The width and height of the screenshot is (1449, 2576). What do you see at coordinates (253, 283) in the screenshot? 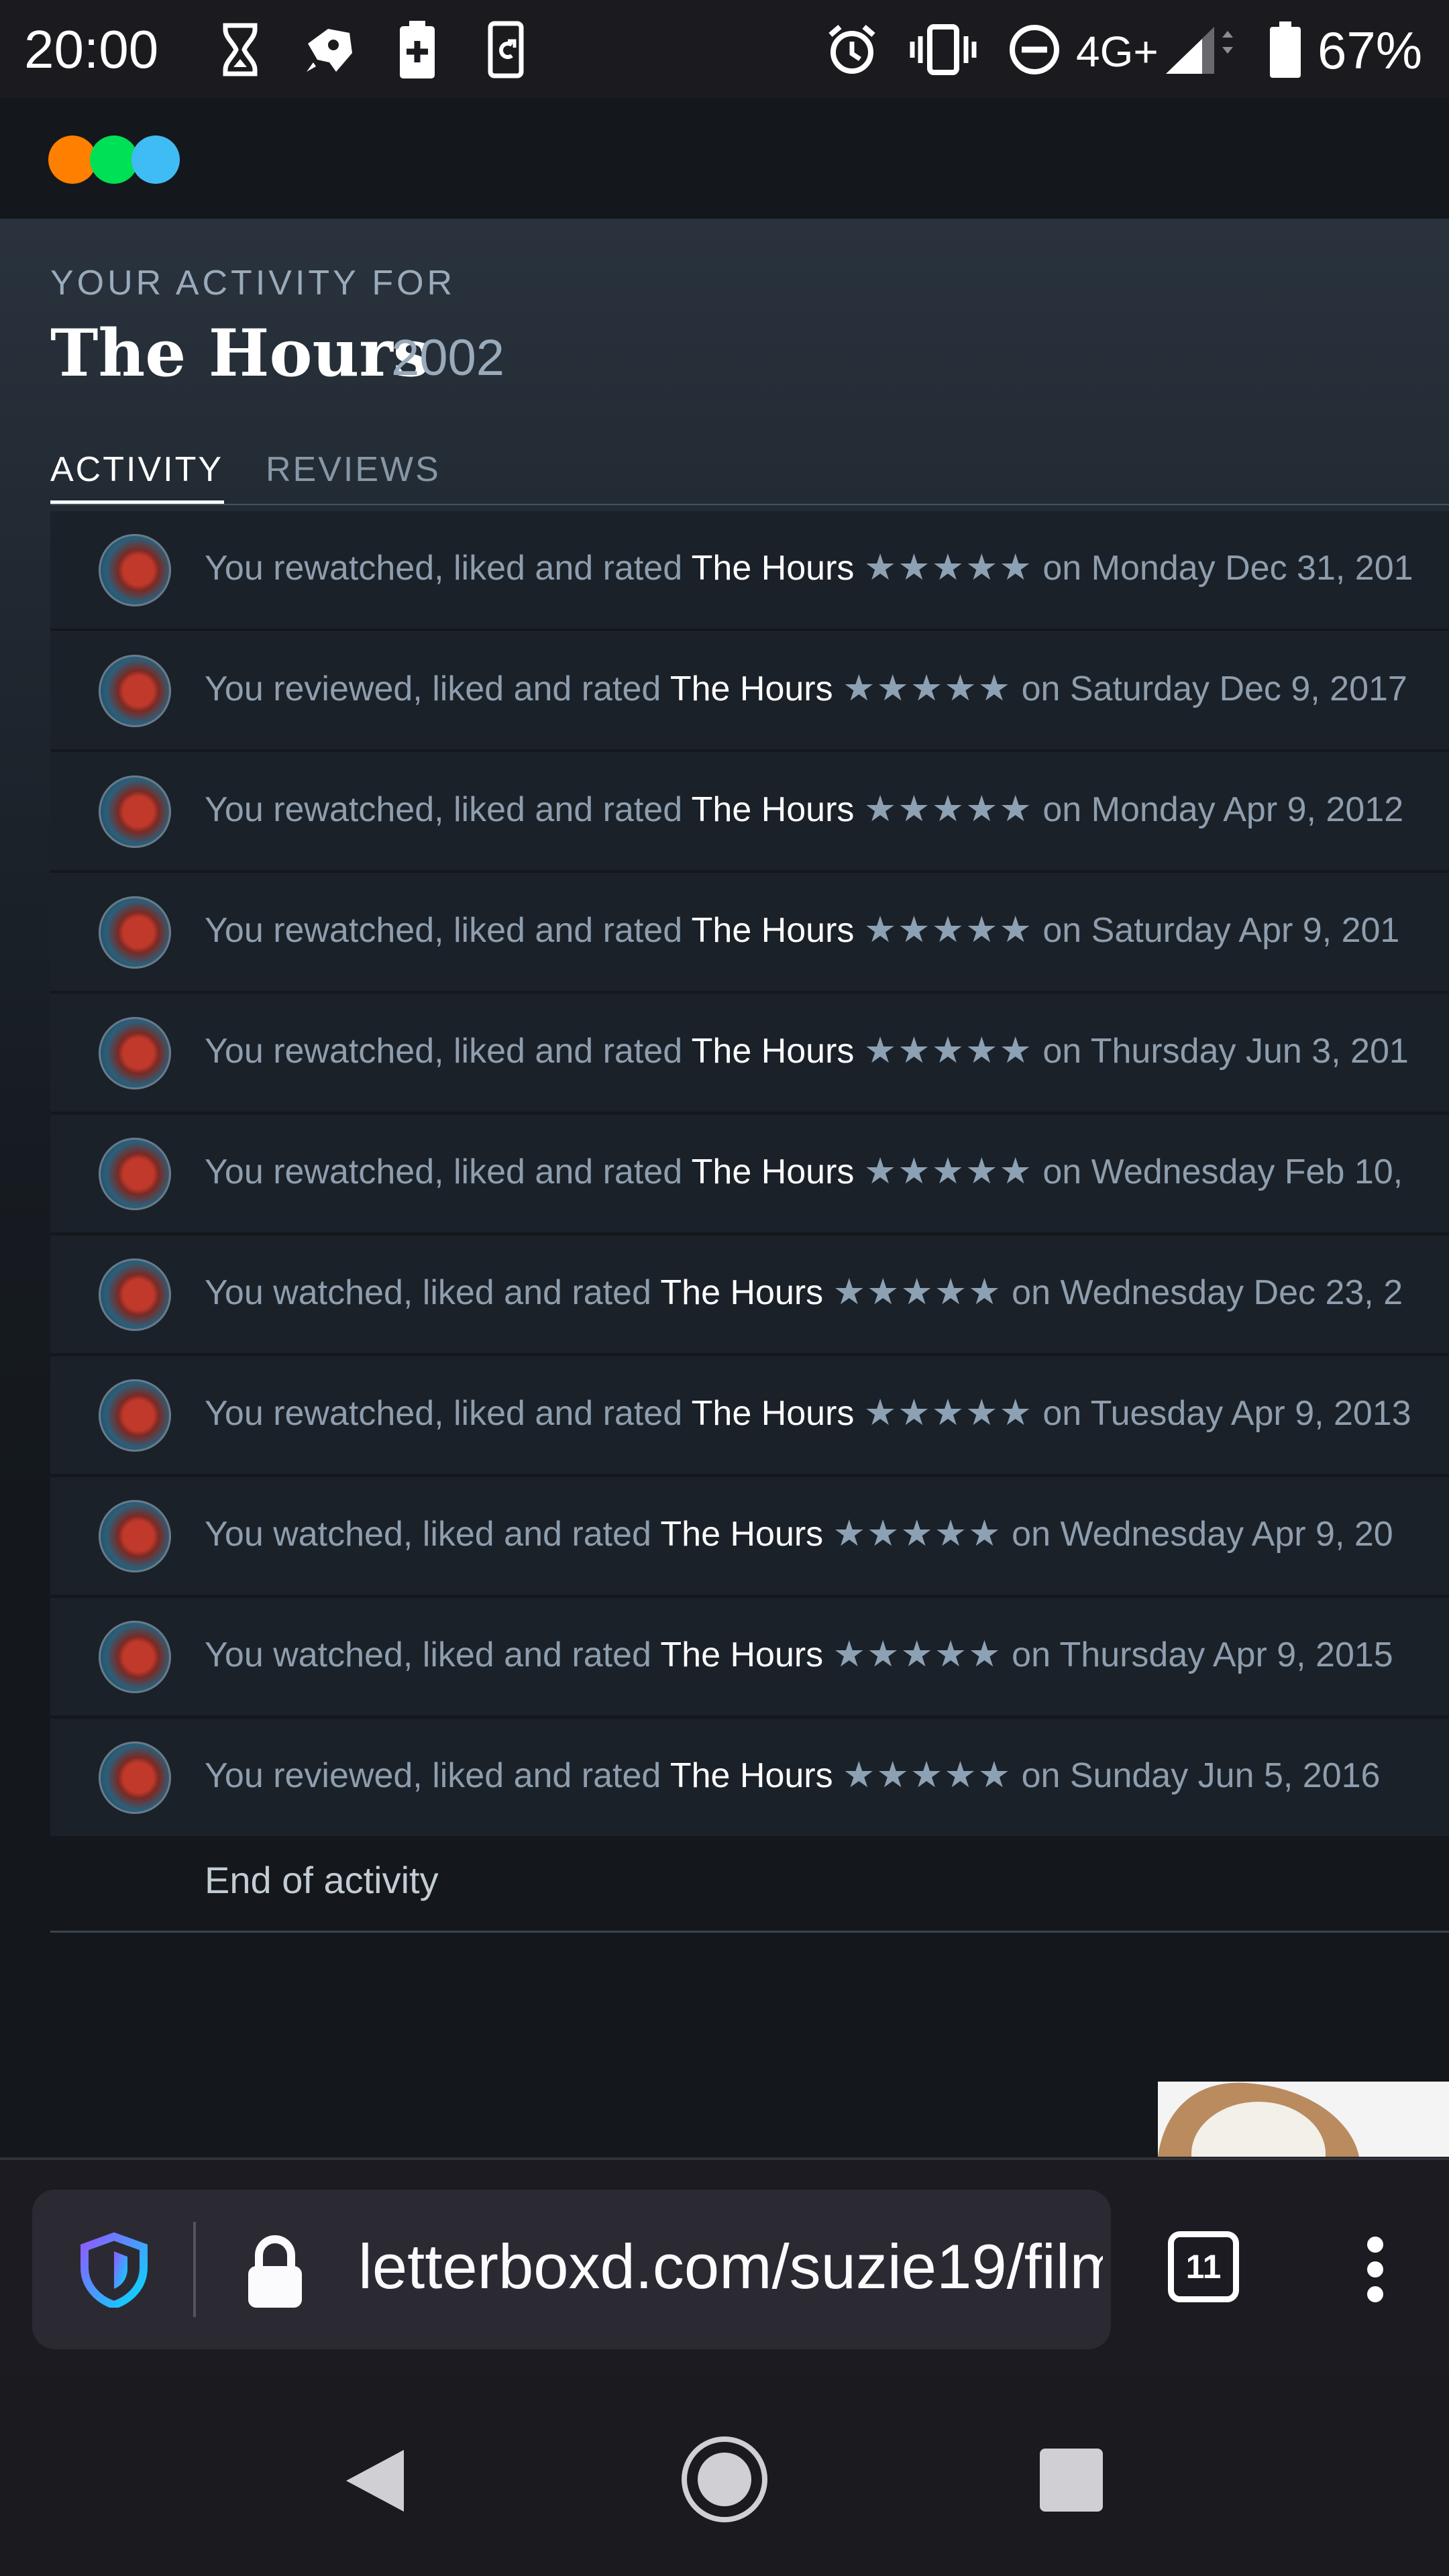
I see `activity-eyebrow: YOUR ACTIVITY FOR` at bounding box center [253, 283].